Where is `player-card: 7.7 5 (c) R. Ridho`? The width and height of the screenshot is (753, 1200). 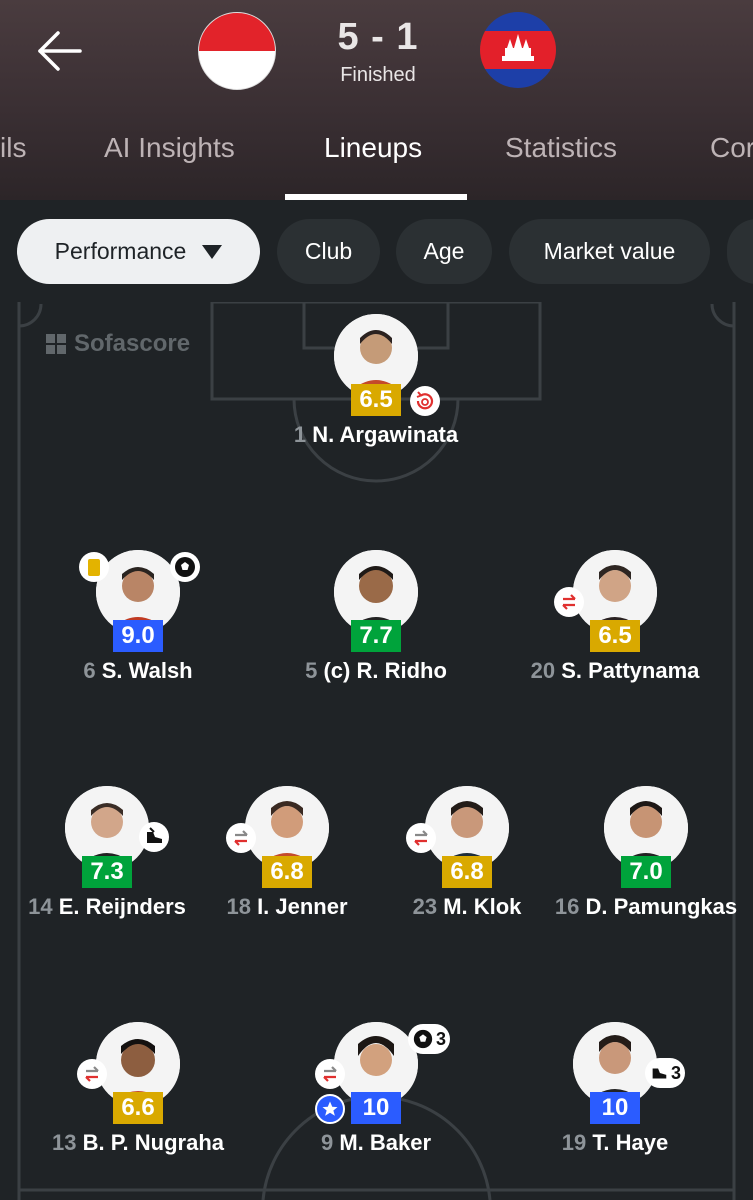 player-card: 7.7 5 (c) R. Ridho is located at coordinates (376, 616).